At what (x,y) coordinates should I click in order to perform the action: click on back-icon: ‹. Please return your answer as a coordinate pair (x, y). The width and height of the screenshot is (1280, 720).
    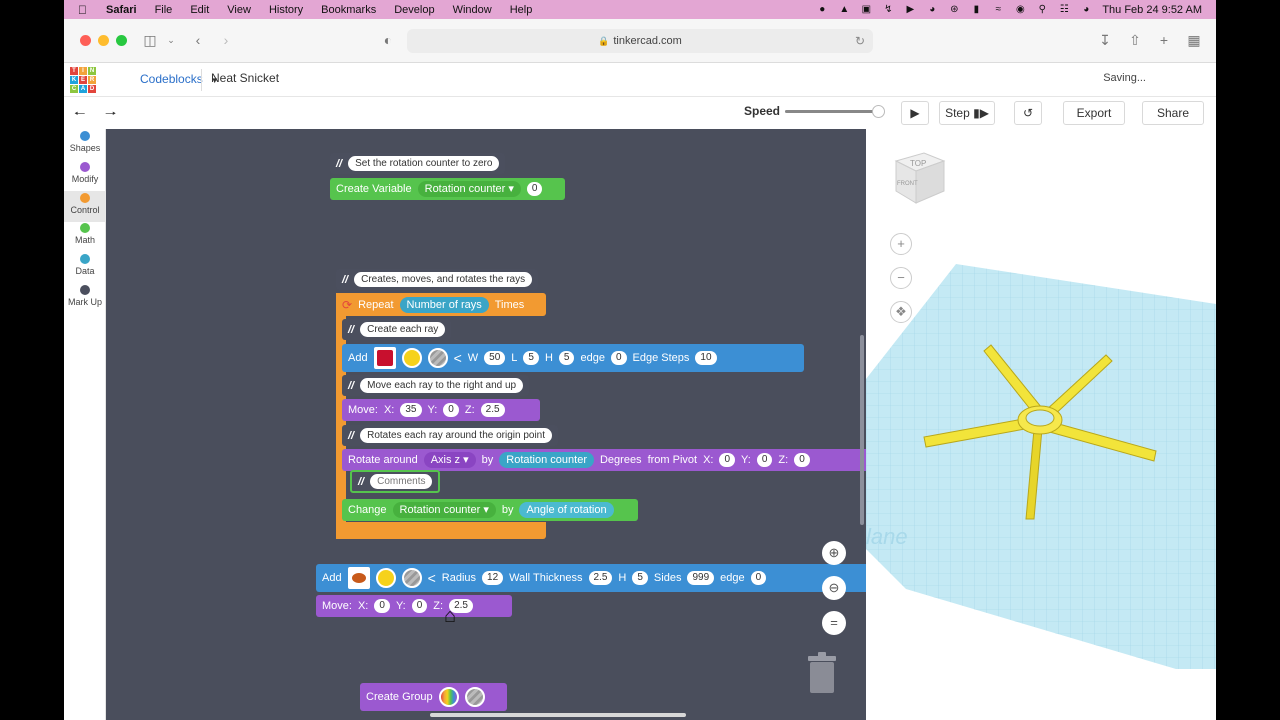
    Looking at the image, I should click on (198, 40).